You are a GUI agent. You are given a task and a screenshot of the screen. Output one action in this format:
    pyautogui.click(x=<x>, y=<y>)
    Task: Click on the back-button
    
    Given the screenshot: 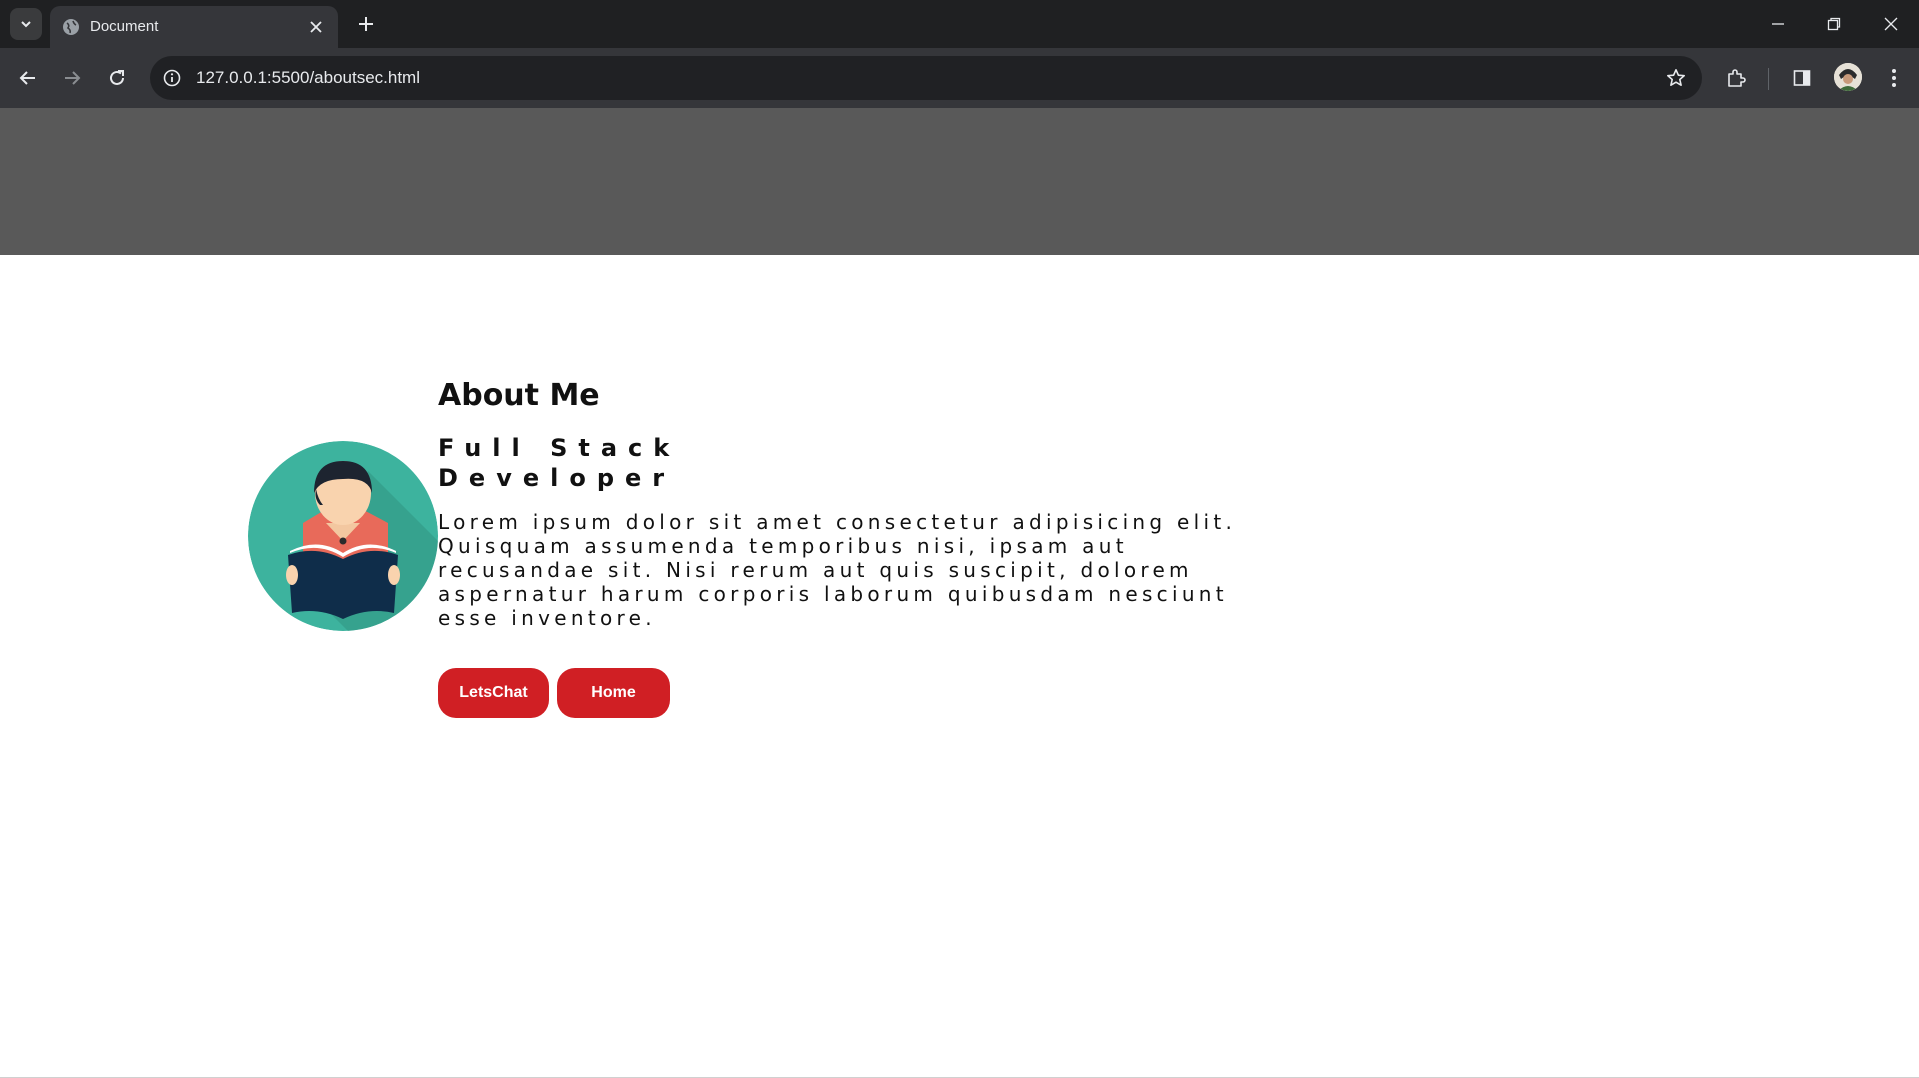 What is the action you would take?
    pyautogui.click(x=28, y=78)
    